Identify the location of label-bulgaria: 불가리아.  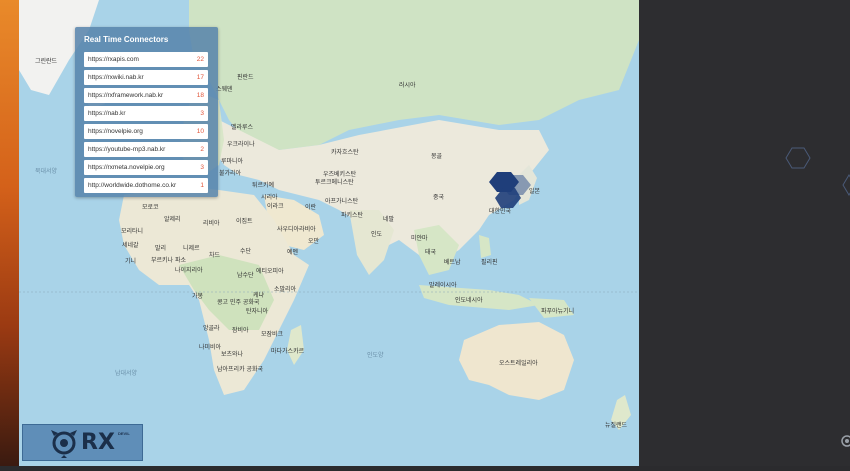
(230, 173).